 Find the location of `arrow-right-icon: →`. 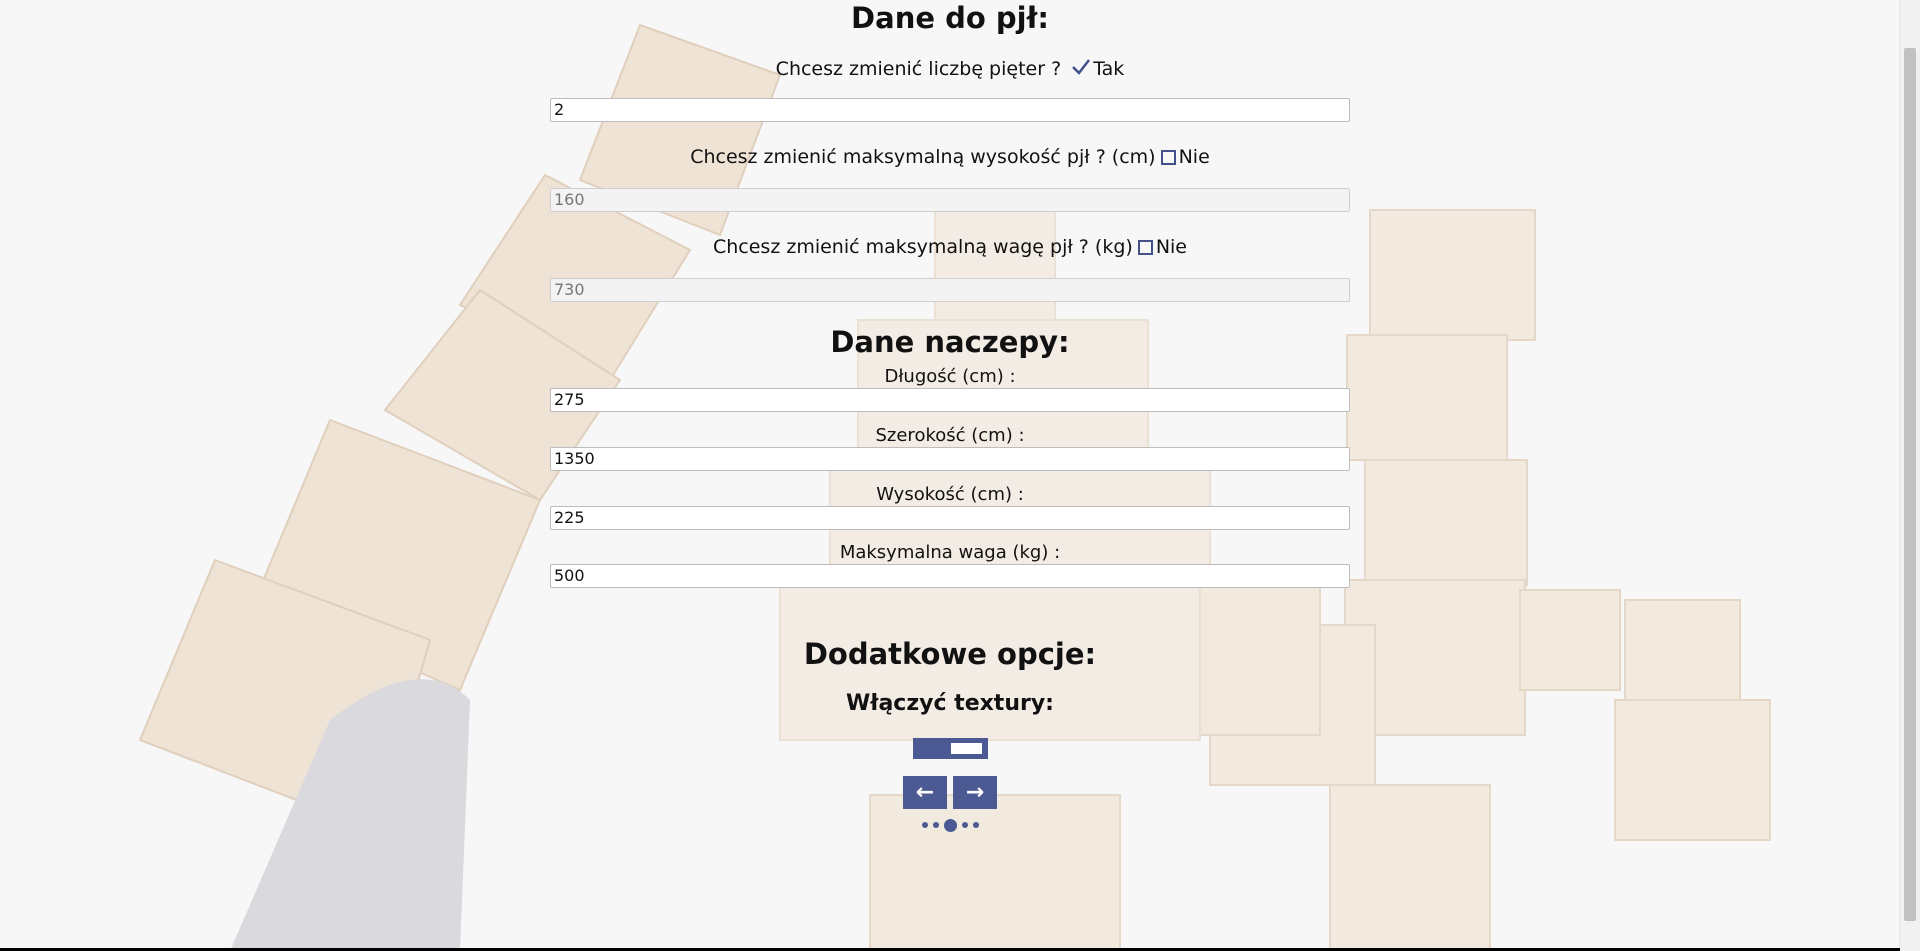

arrow-right-icon: → is located at coordinates (975, 792).